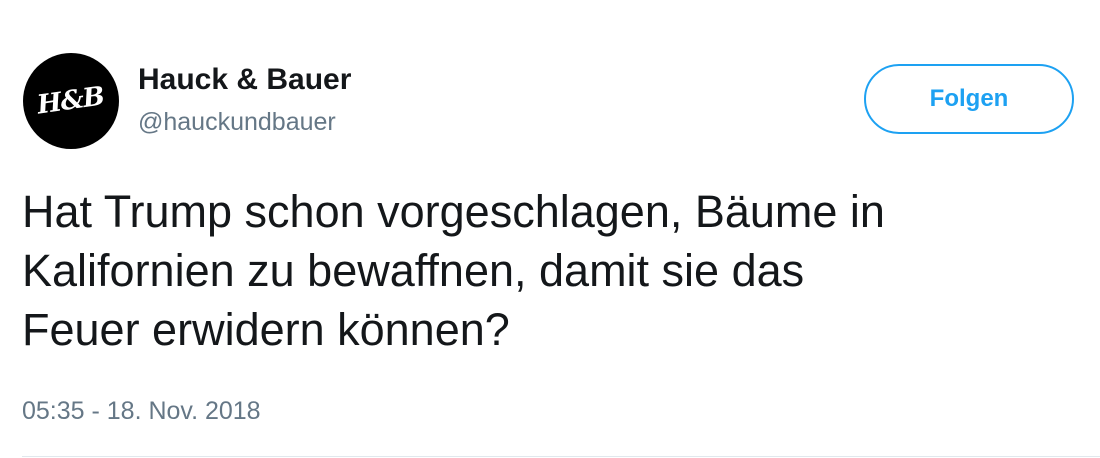 The height and width of the screenshot is (458, 1100). I want to click on tweet-text-line: Kalifornien zu bewaffnen, damit sie das, so click(413, 270).